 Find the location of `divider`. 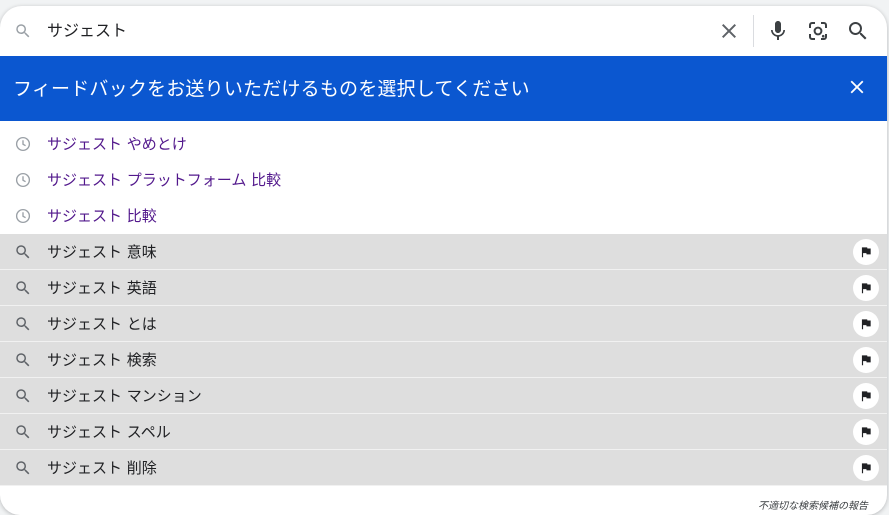

divider is located at coordinates (753, 31).